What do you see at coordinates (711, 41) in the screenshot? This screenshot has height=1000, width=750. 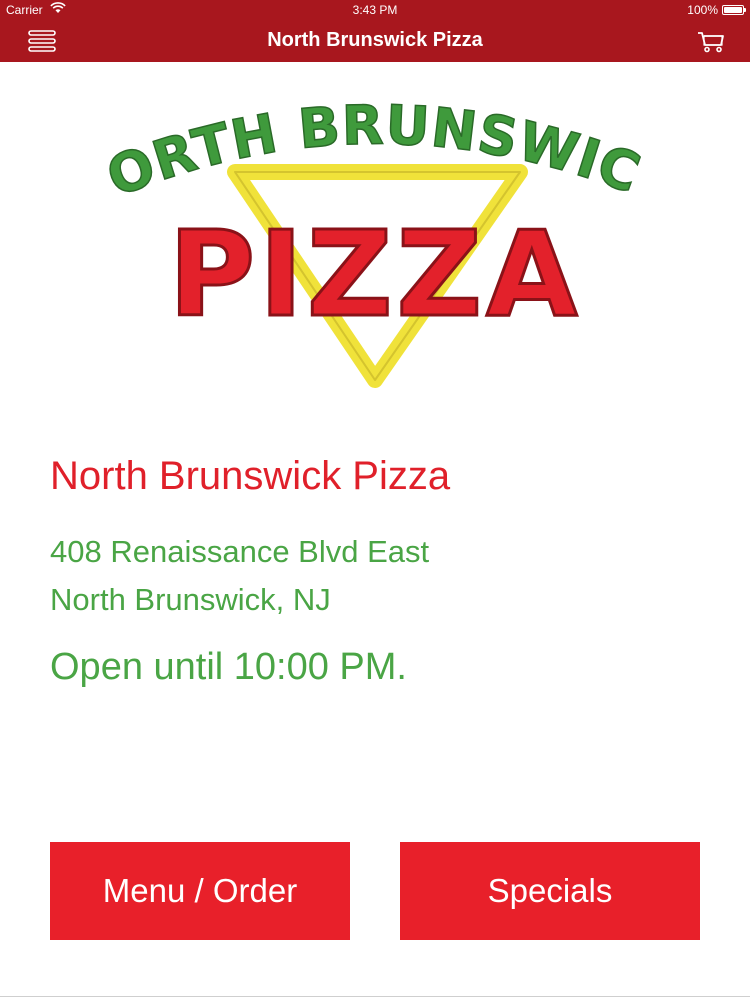 I see `cart-icon` at bounding box center [711, 41].